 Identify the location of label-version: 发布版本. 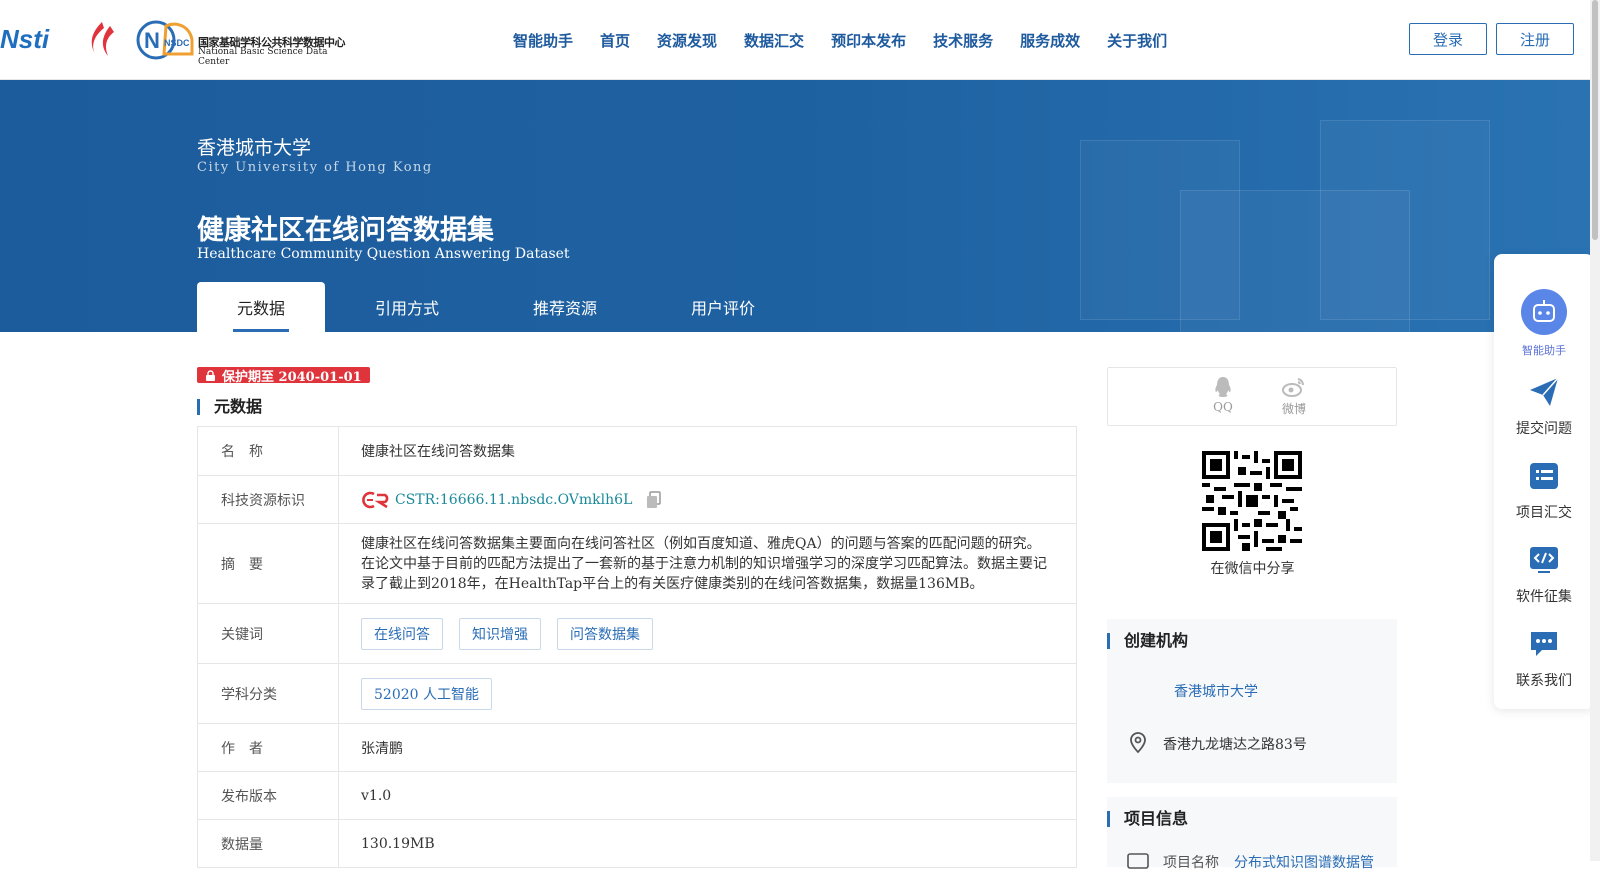
(268, 795).